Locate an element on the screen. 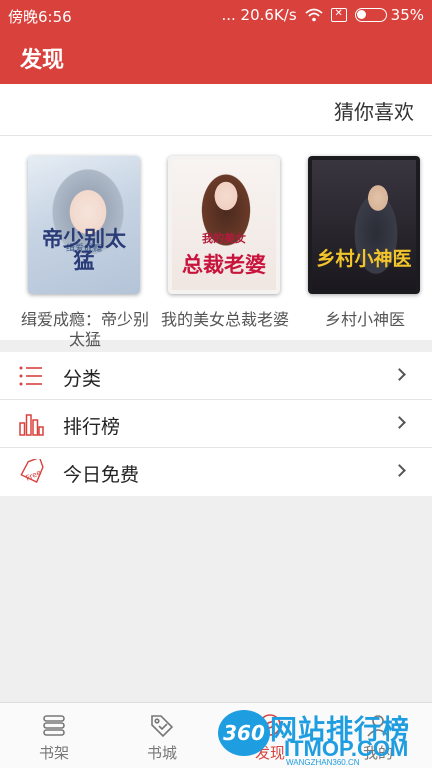 The width and height of the screenshot is (432, 768). list-icon is located at coordinates (31, 376).